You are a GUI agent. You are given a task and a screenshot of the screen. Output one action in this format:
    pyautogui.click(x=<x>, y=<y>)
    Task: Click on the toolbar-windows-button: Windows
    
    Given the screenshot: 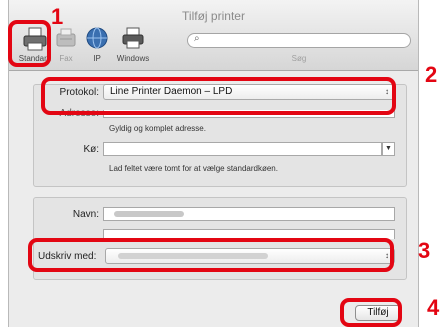 What is the action you would take?
    pyautogui.click(x=133, y=46)
    